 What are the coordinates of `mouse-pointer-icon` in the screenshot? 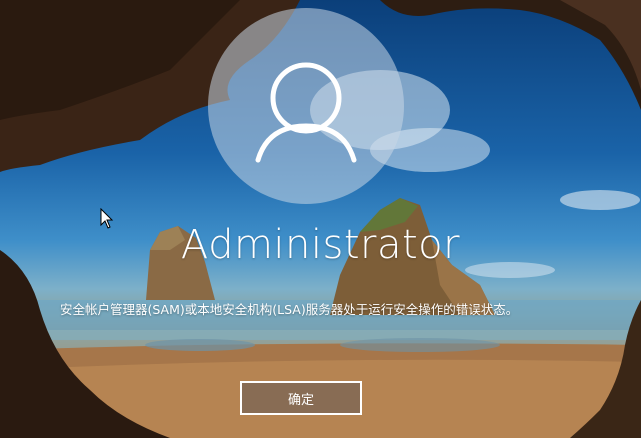 It's located at (107, 218).